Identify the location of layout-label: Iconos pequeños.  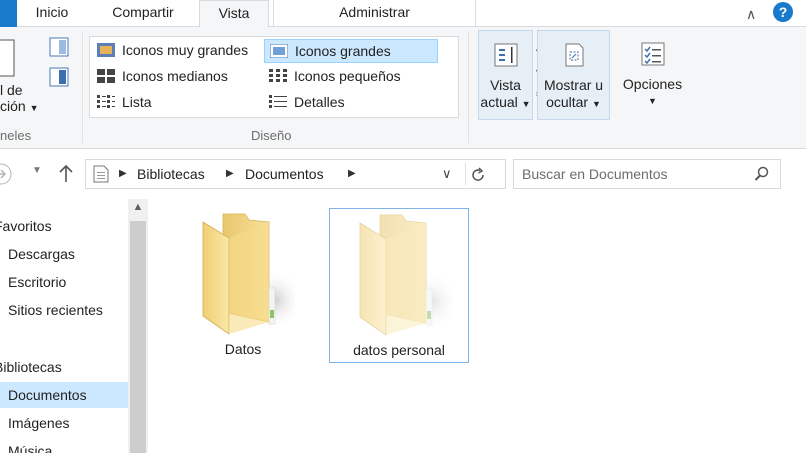
(347, 76).